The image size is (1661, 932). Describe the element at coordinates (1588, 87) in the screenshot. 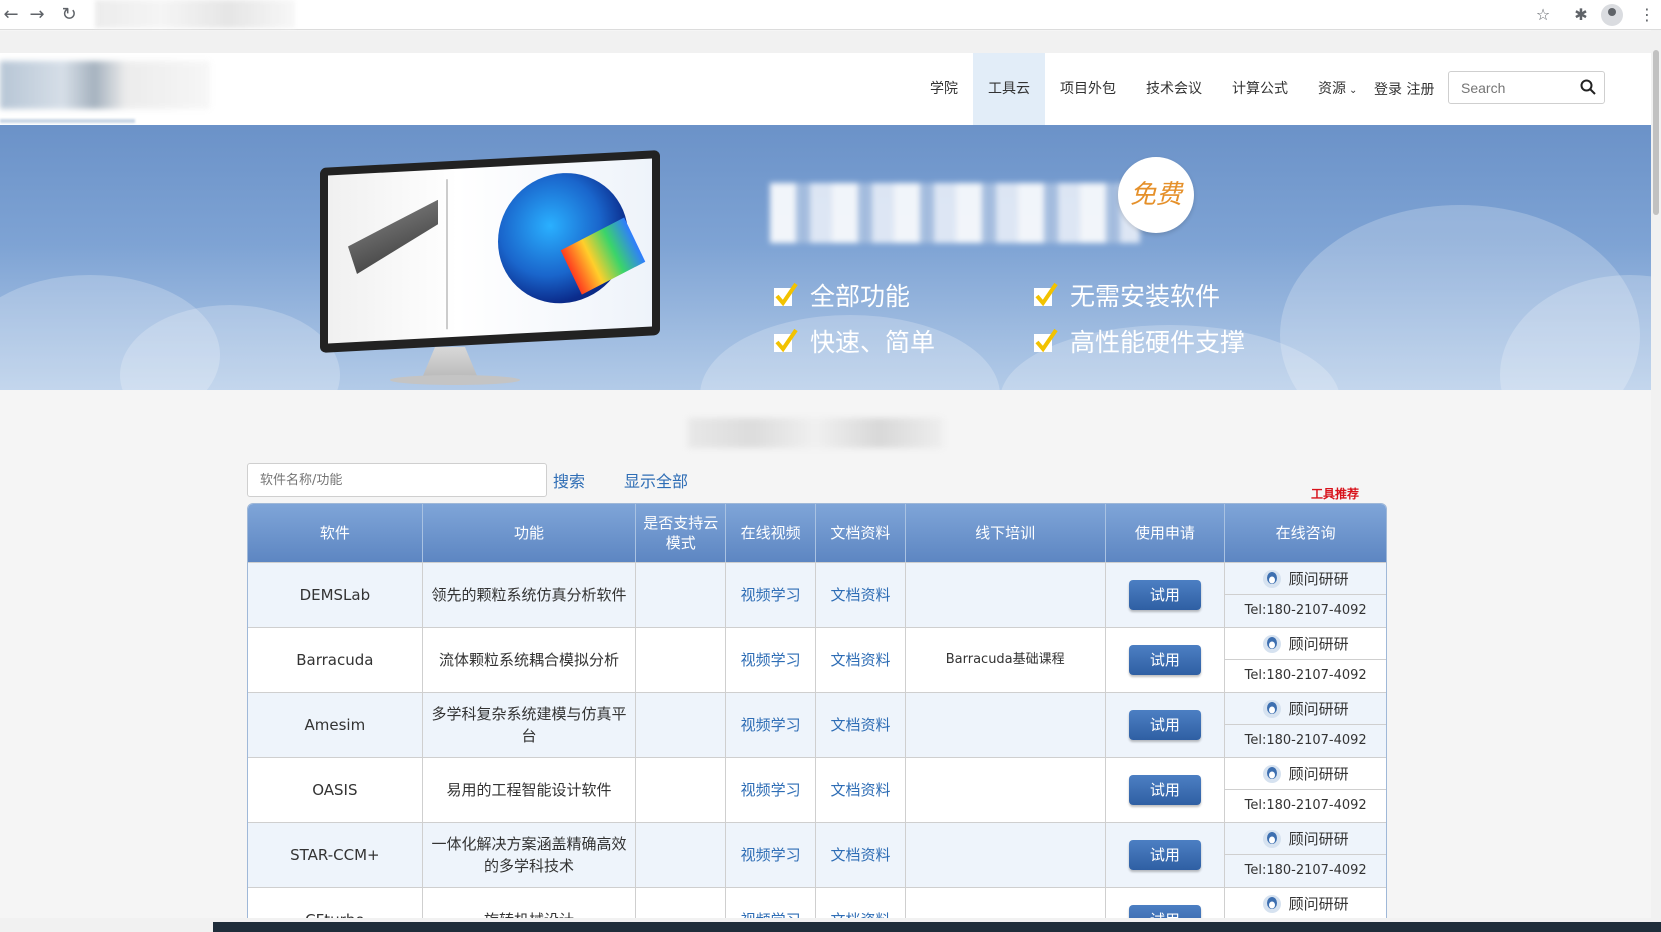

I see `search-icon` at that location.